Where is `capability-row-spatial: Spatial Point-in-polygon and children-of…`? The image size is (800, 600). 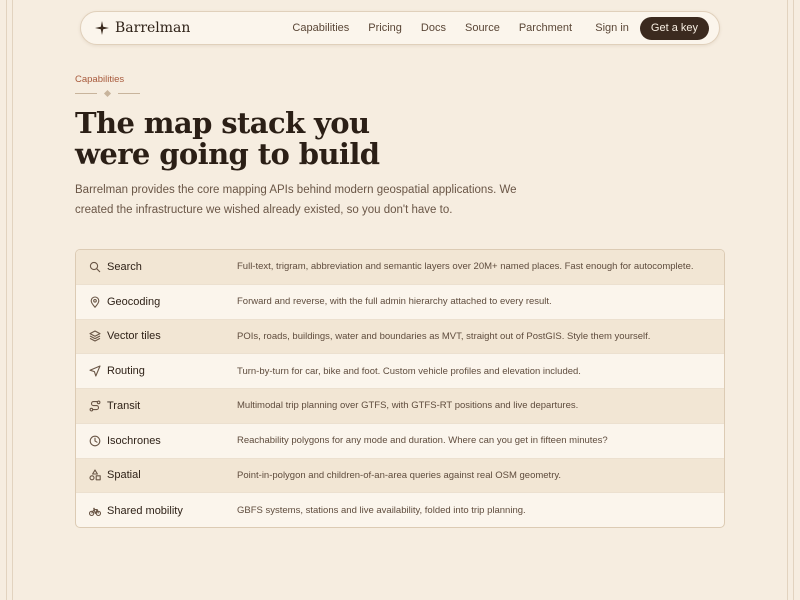
capability-row-spatial: Spatial Point-in-polygon and children-of… is located at coordinates (400, 476).